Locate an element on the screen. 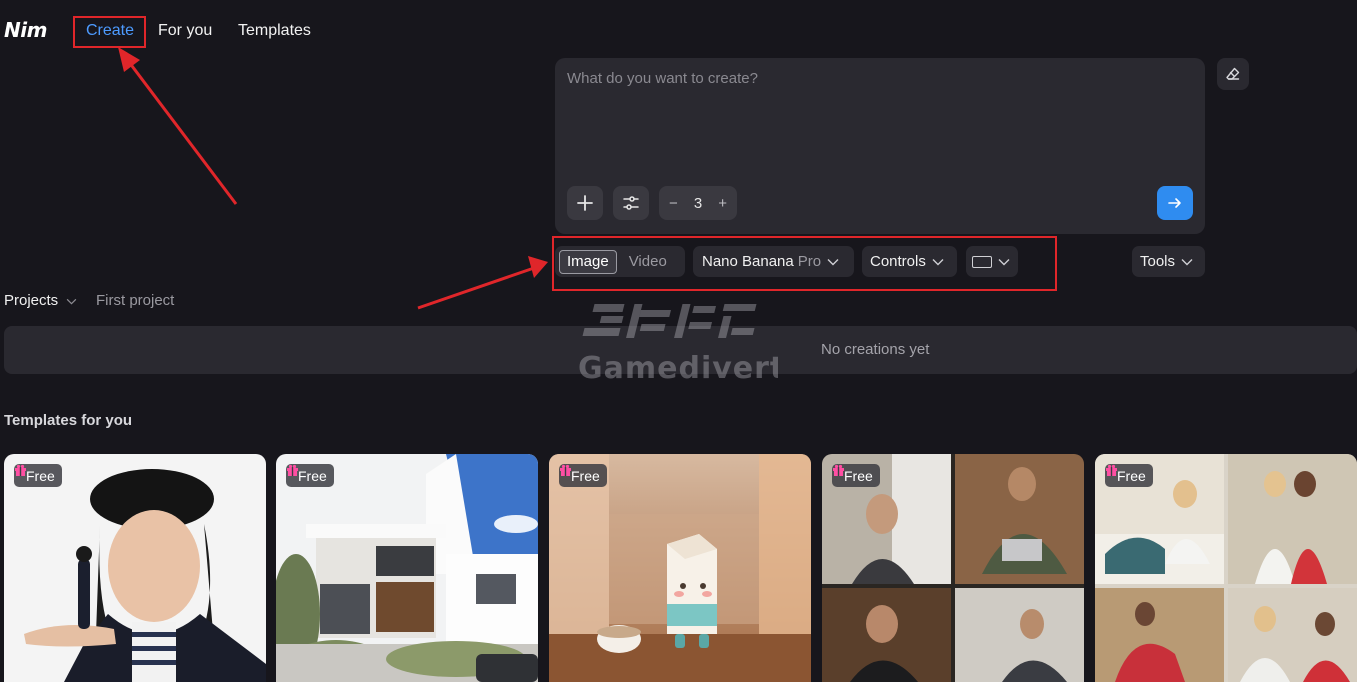  templates-heading: Templates for you is located at coordinates (68, 420).